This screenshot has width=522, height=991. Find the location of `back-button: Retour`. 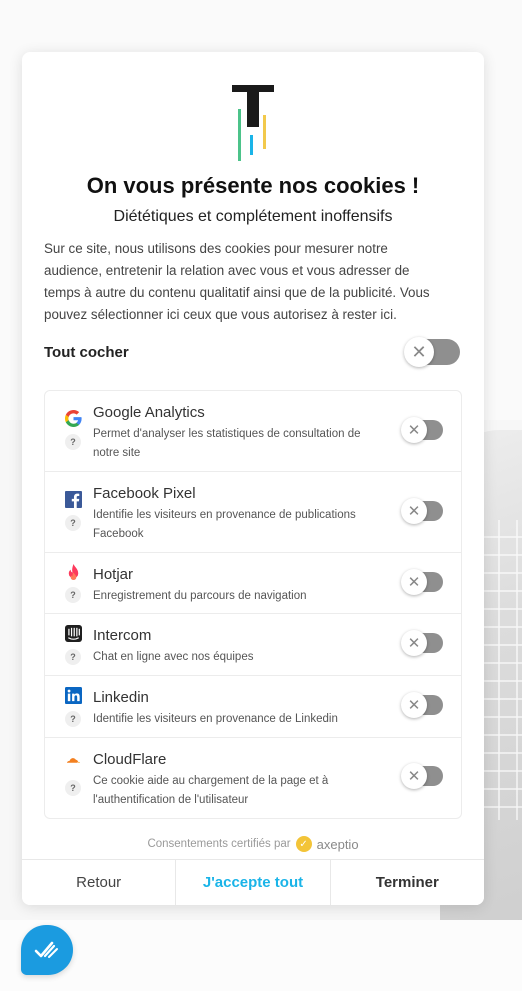

back-button: Retour is located at coordinates (99, 882).